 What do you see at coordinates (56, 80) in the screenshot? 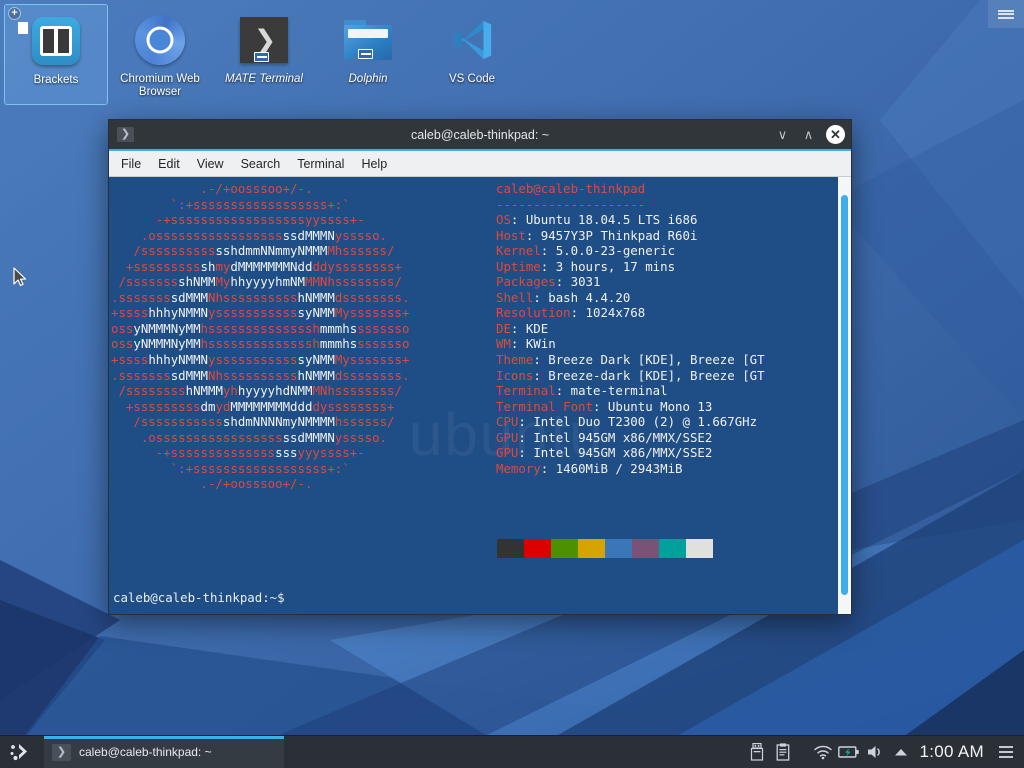
I see `desktop-icon-label: Brackets` at bounding box center [56, 80].